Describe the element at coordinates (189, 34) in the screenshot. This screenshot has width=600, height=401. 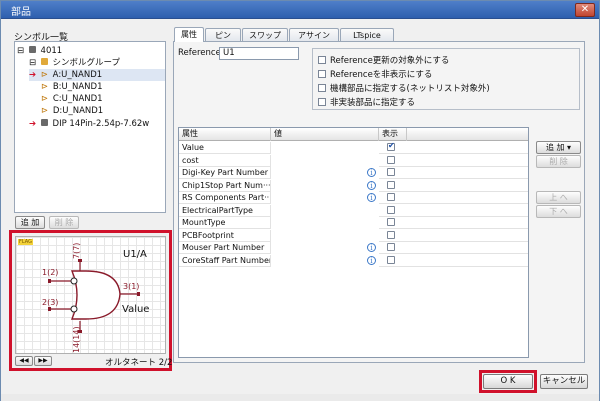
I see `tab-attributes: 属性` at that location.